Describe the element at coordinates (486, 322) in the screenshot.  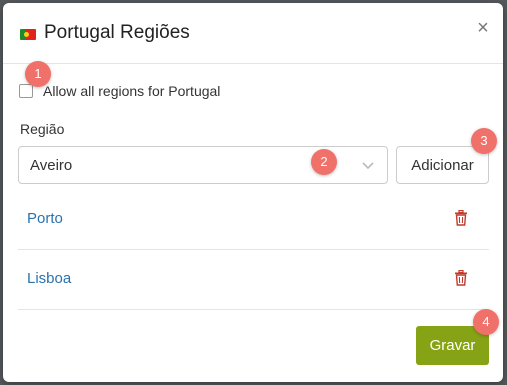
I see `step-badge-4: 4` at that location.